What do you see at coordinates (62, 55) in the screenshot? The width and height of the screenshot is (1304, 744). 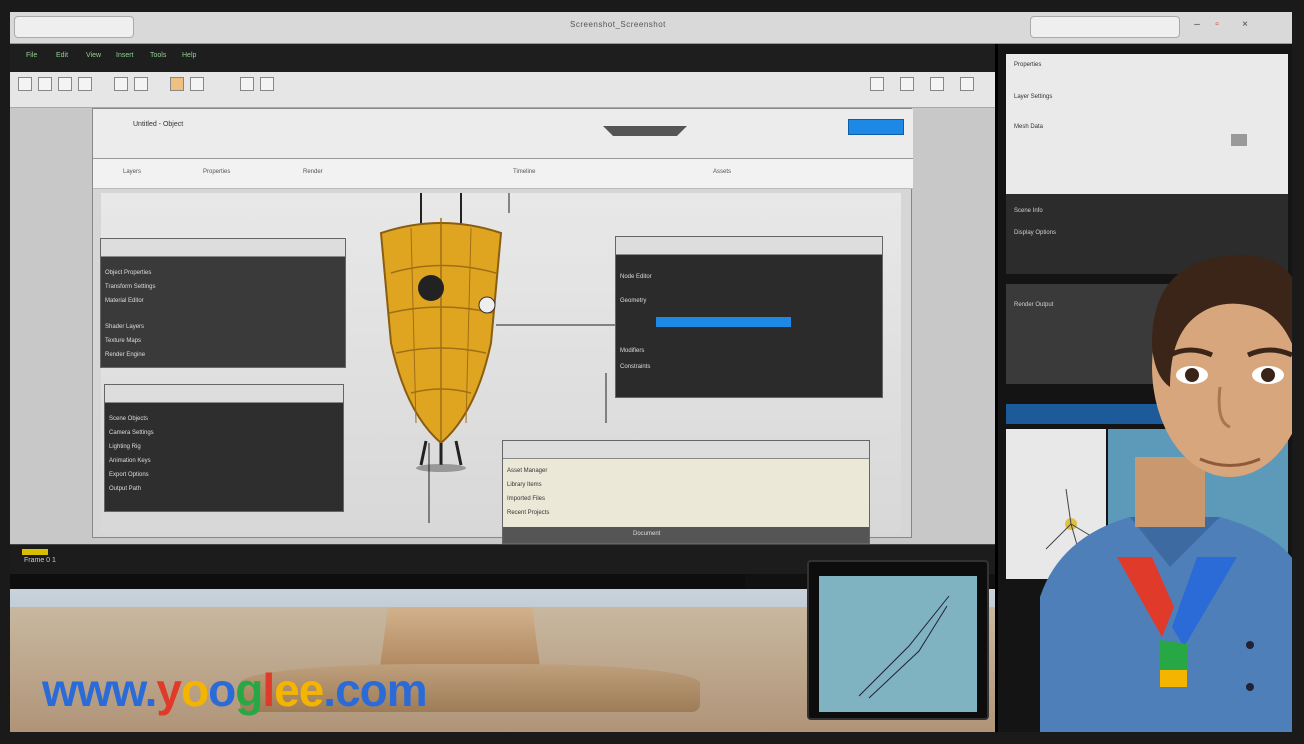 I see `menu-edit: Edit` at bounding box center [62, 55].